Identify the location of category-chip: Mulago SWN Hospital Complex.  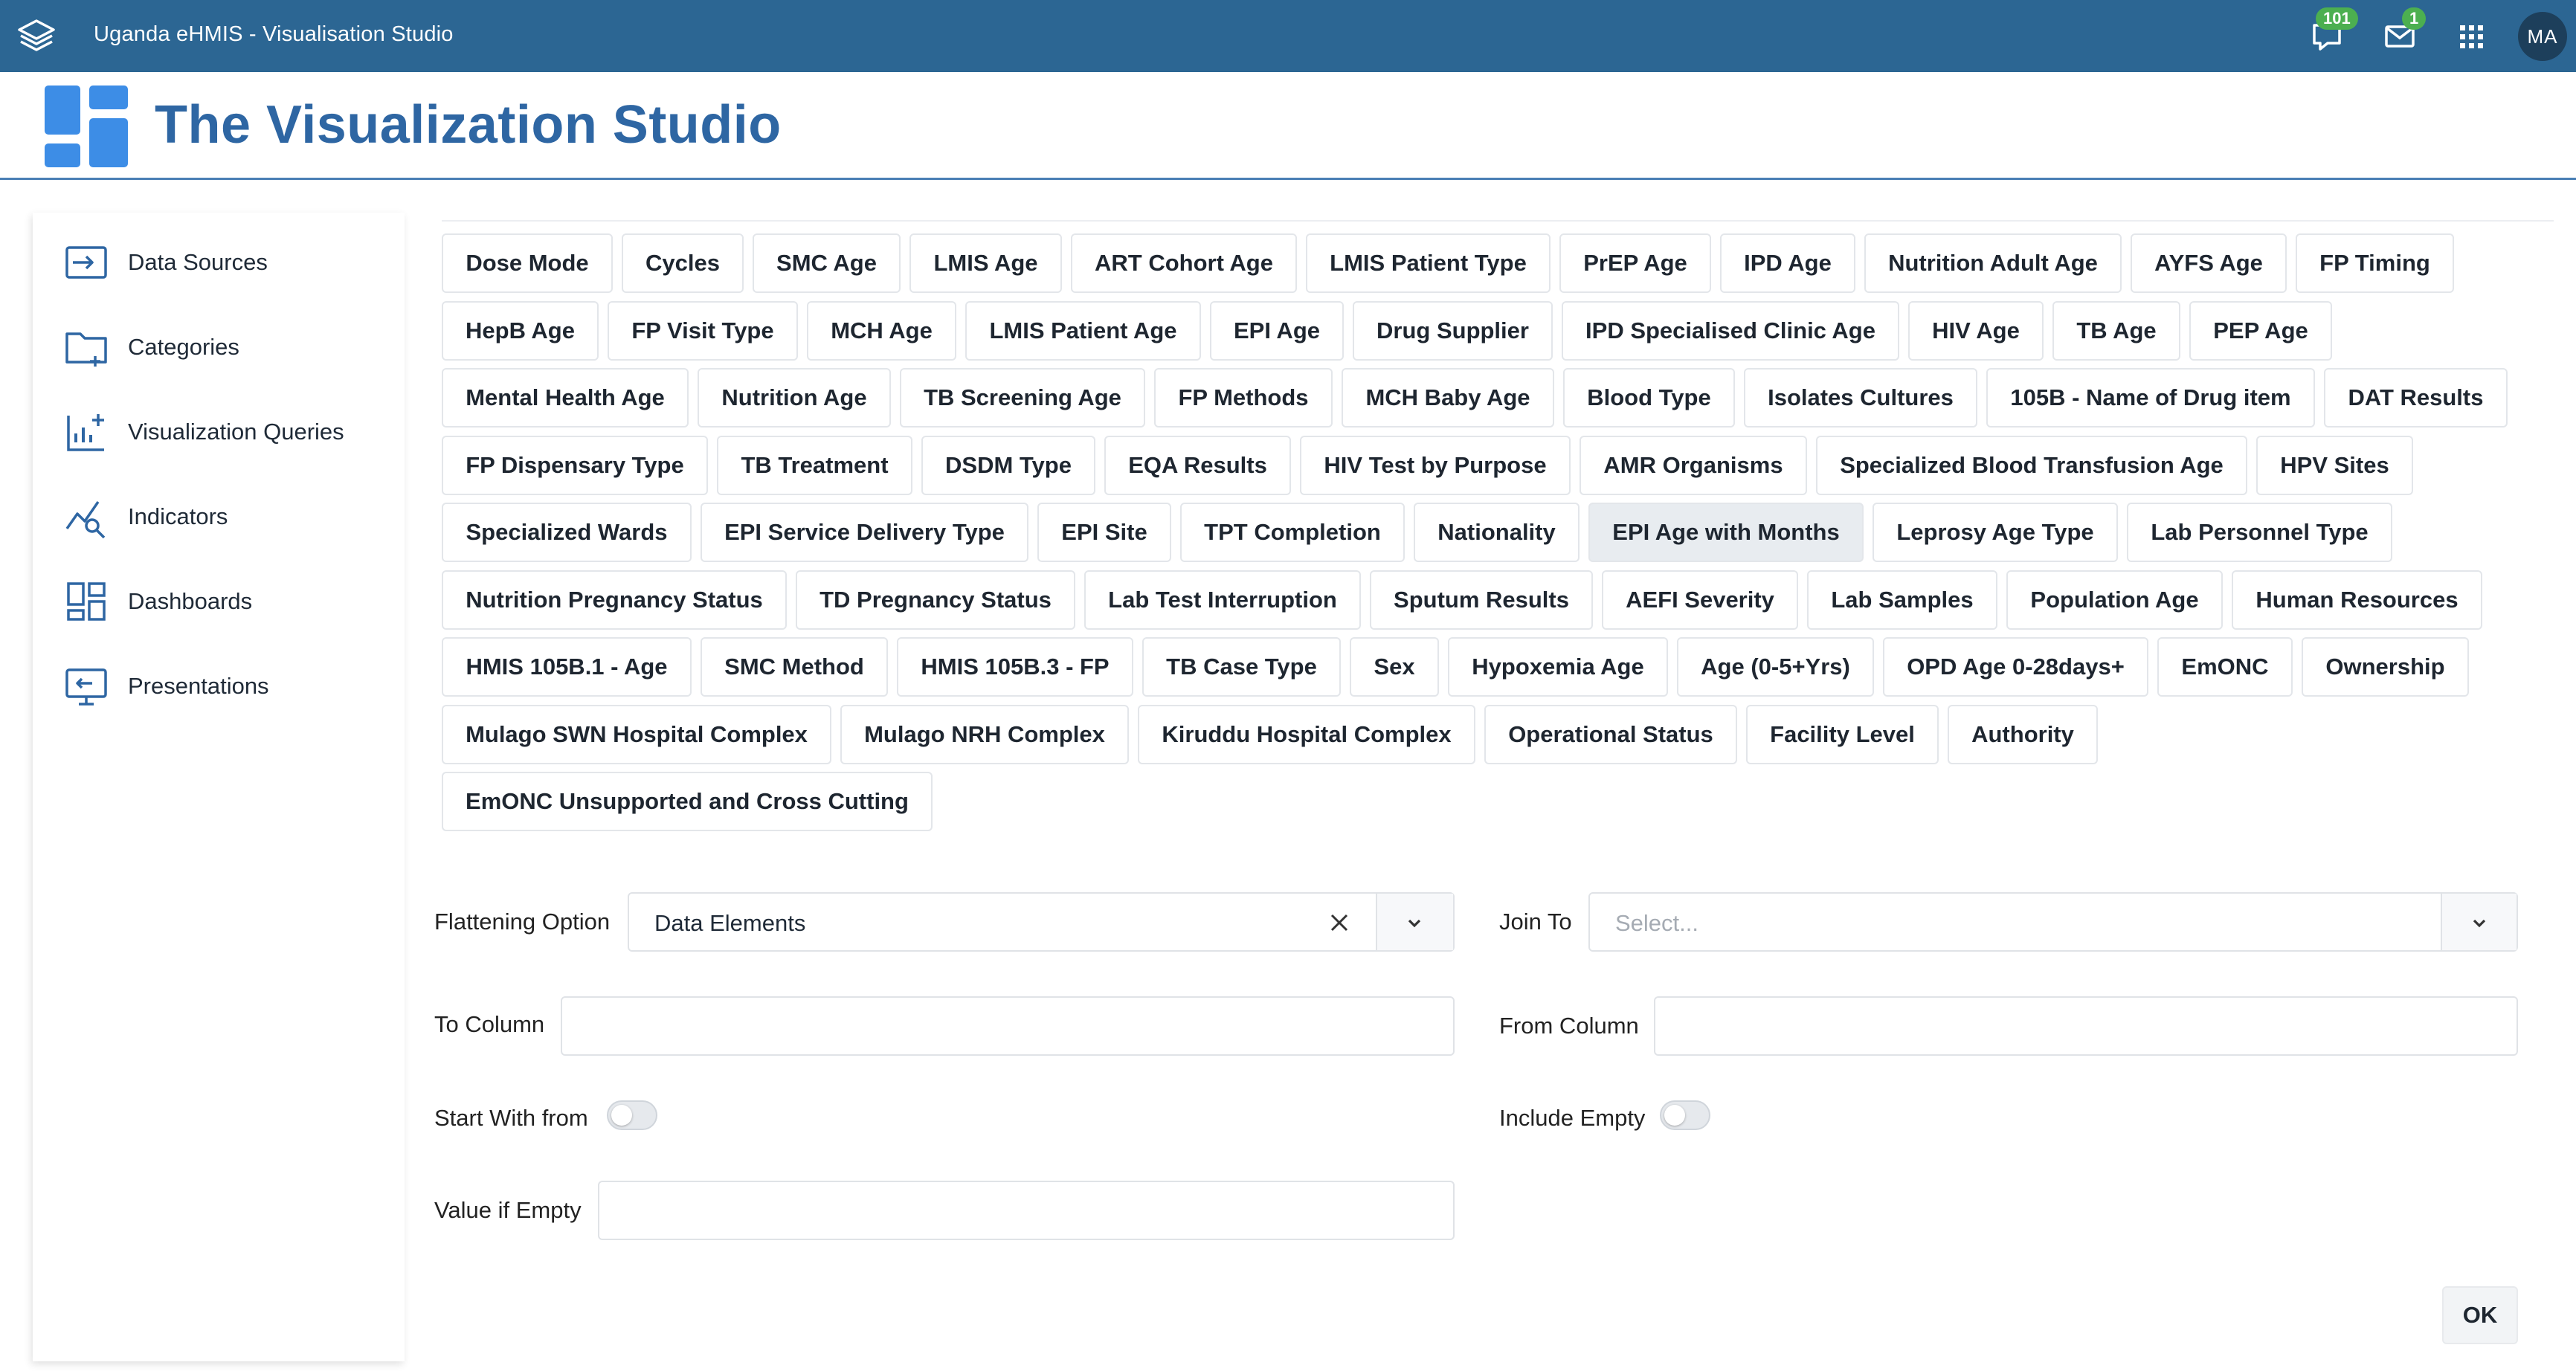
(636, 734).